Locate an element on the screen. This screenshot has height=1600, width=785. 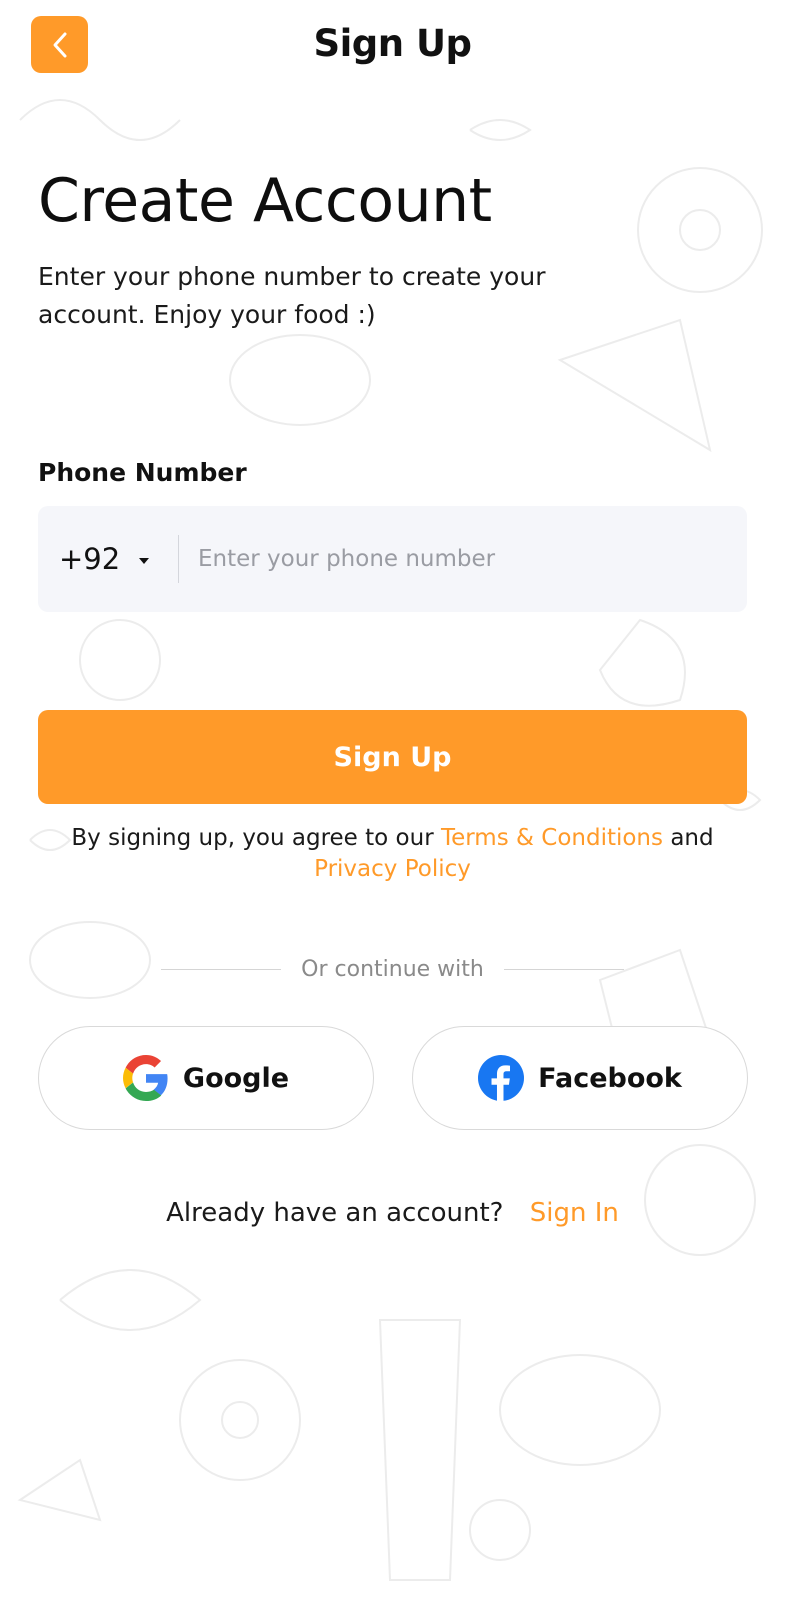
facebook-label: Facebook is located at coordinates (610, 1078).